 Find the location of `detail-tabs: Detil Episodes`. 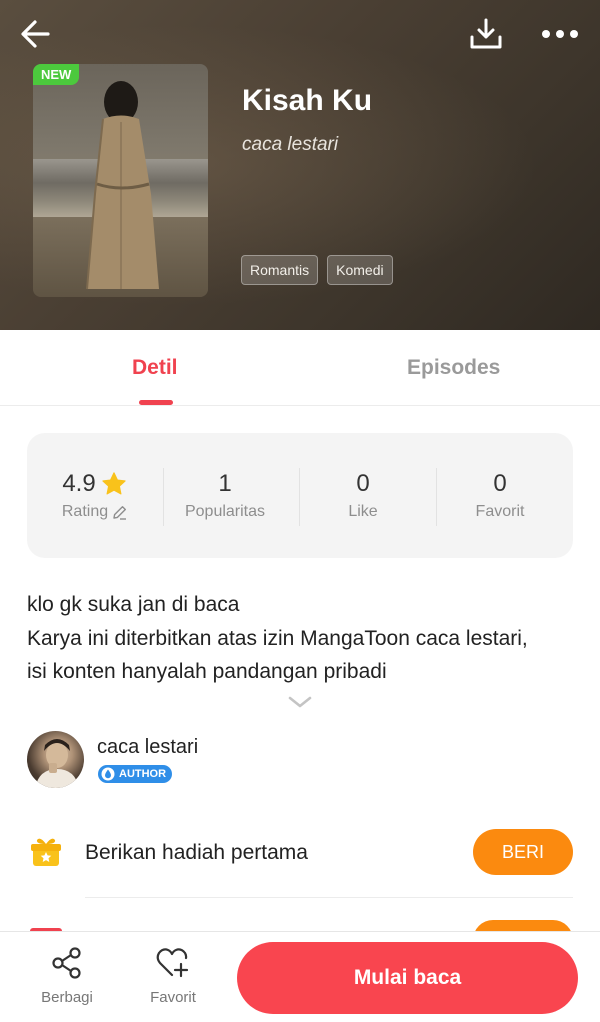

detail-tabs: Detil Episodes is located at coordinates (300, 368).